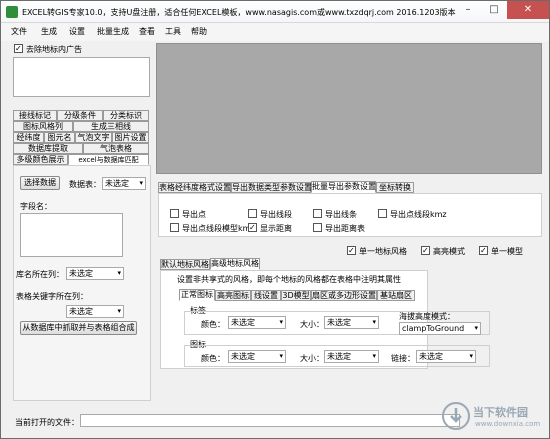 Image resolution: width=550 pixels, height=439 pixels. Describe the element at coordinates (36, 206) in the screenshot. I see `field-label: 字段名：` at that location.